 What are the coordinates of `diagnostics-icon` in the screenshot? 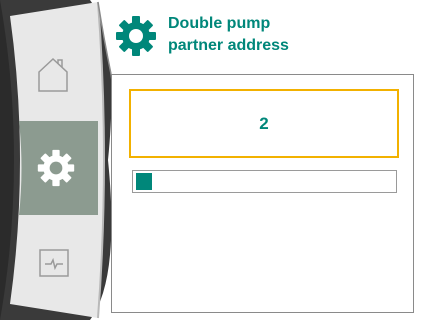 It's located at (54, 263).